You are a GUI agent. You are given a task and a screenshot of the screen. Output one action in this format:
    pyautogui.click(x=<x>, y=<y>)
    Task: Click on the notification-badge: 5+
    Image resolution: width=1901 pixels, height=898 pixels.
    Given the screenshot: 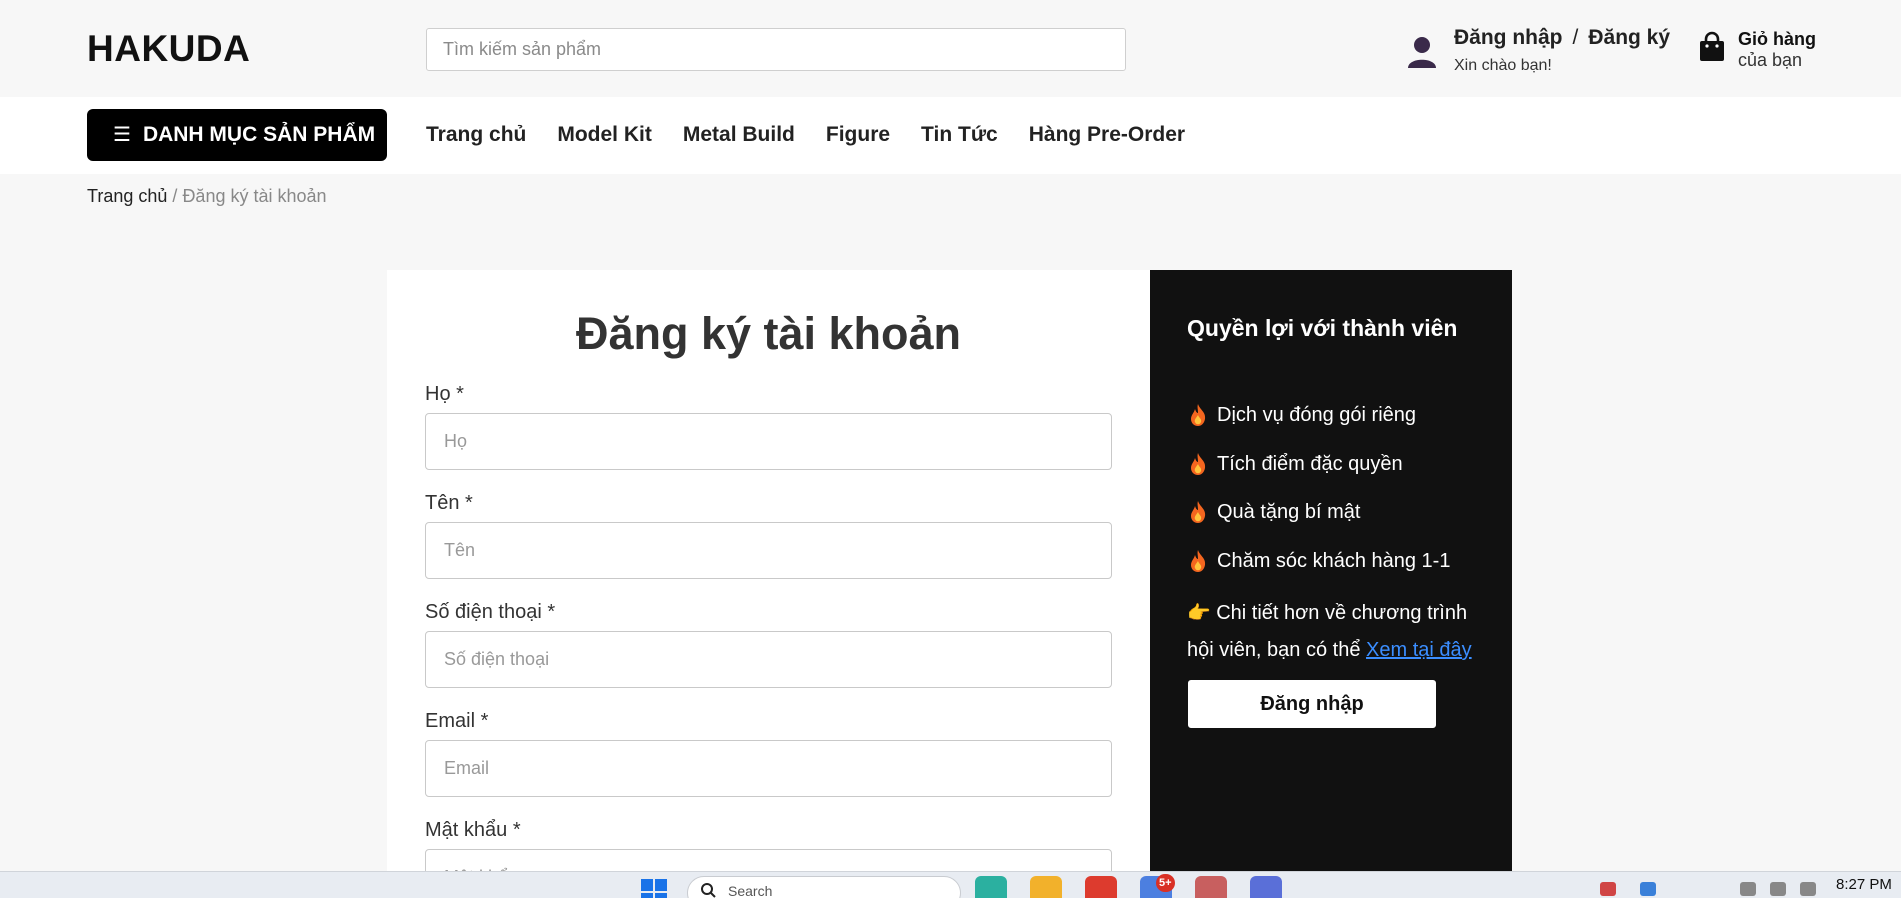 What is the action you would take?
    pyautogui.click(x=1165, y=883)
    